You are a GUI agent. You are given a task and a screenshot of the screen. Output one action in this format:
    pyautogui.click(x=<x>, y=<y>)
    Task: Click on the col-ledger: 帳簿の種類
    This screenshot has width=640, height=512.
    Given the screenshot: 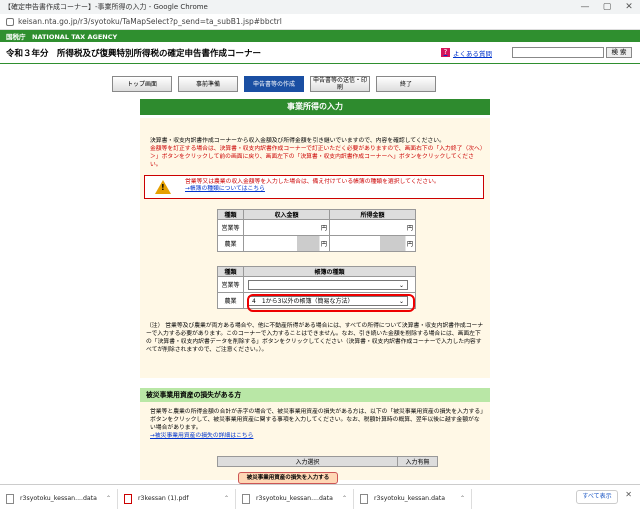 What is the action you would take?
    pyautogui.click(x=329, y=271)
    